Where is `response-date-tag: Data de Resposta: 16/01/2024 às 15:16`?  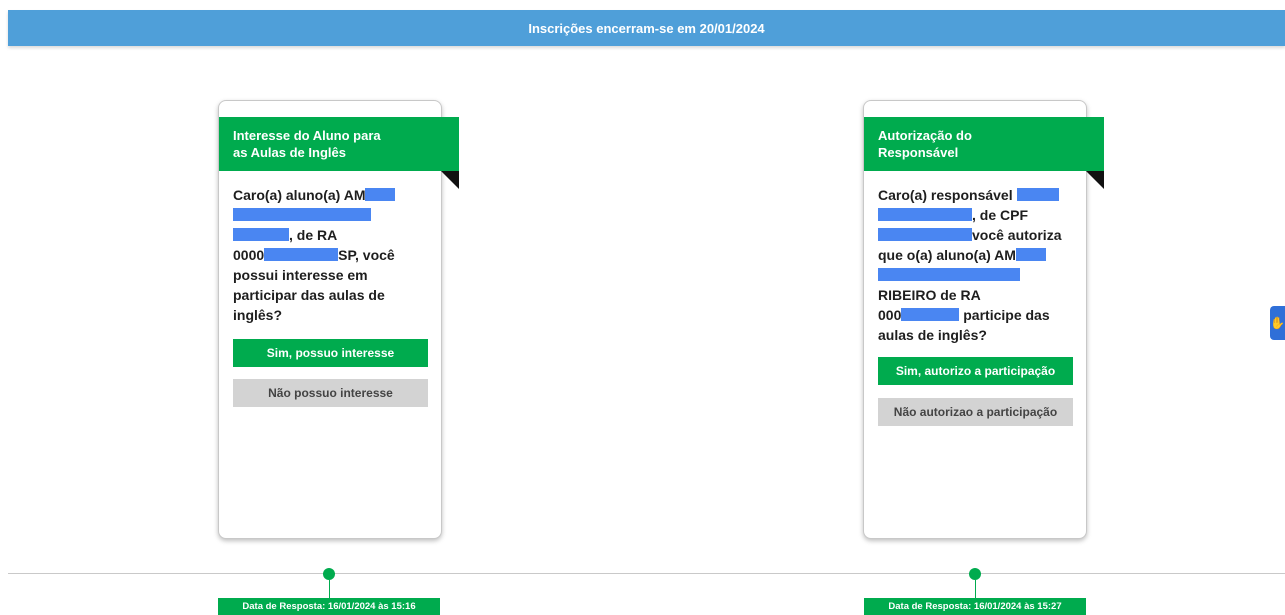 response-date-tag: Data de Resposta: 16/01/2024 às 15:16 is located at coordinates (329, 606).